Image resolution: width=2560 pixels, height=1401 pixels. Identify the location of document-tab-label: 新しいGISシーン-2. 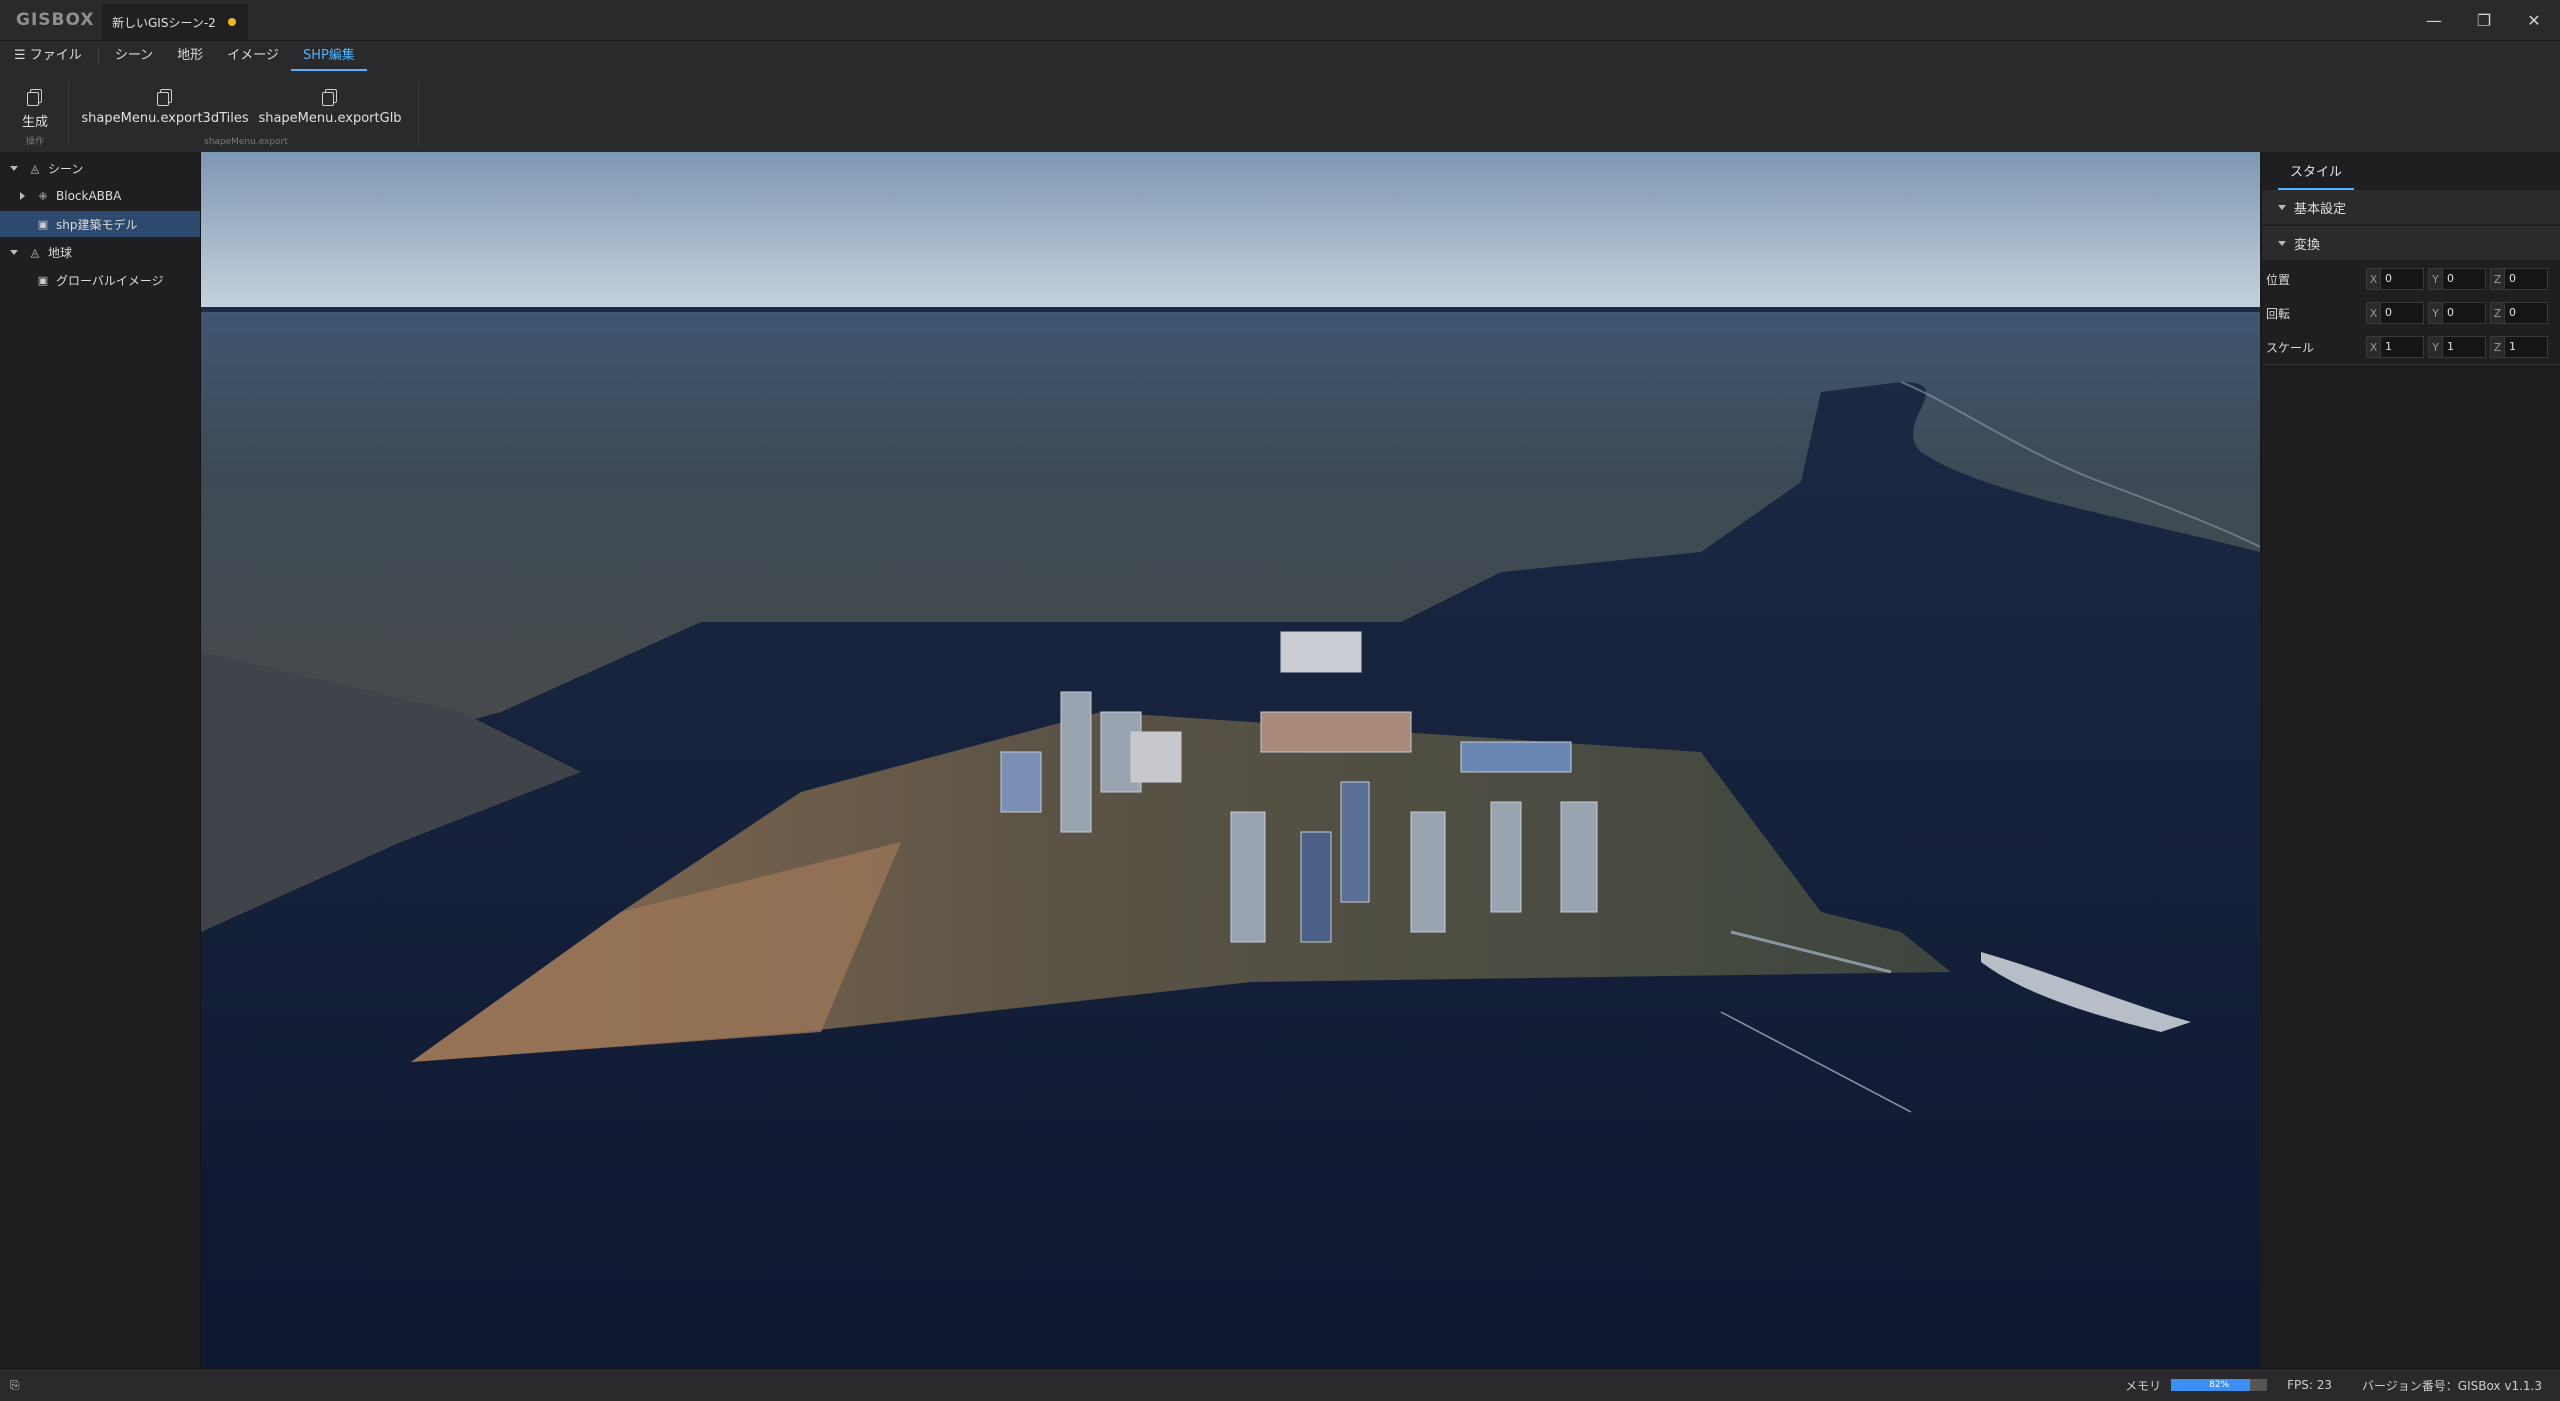
(164, 22).